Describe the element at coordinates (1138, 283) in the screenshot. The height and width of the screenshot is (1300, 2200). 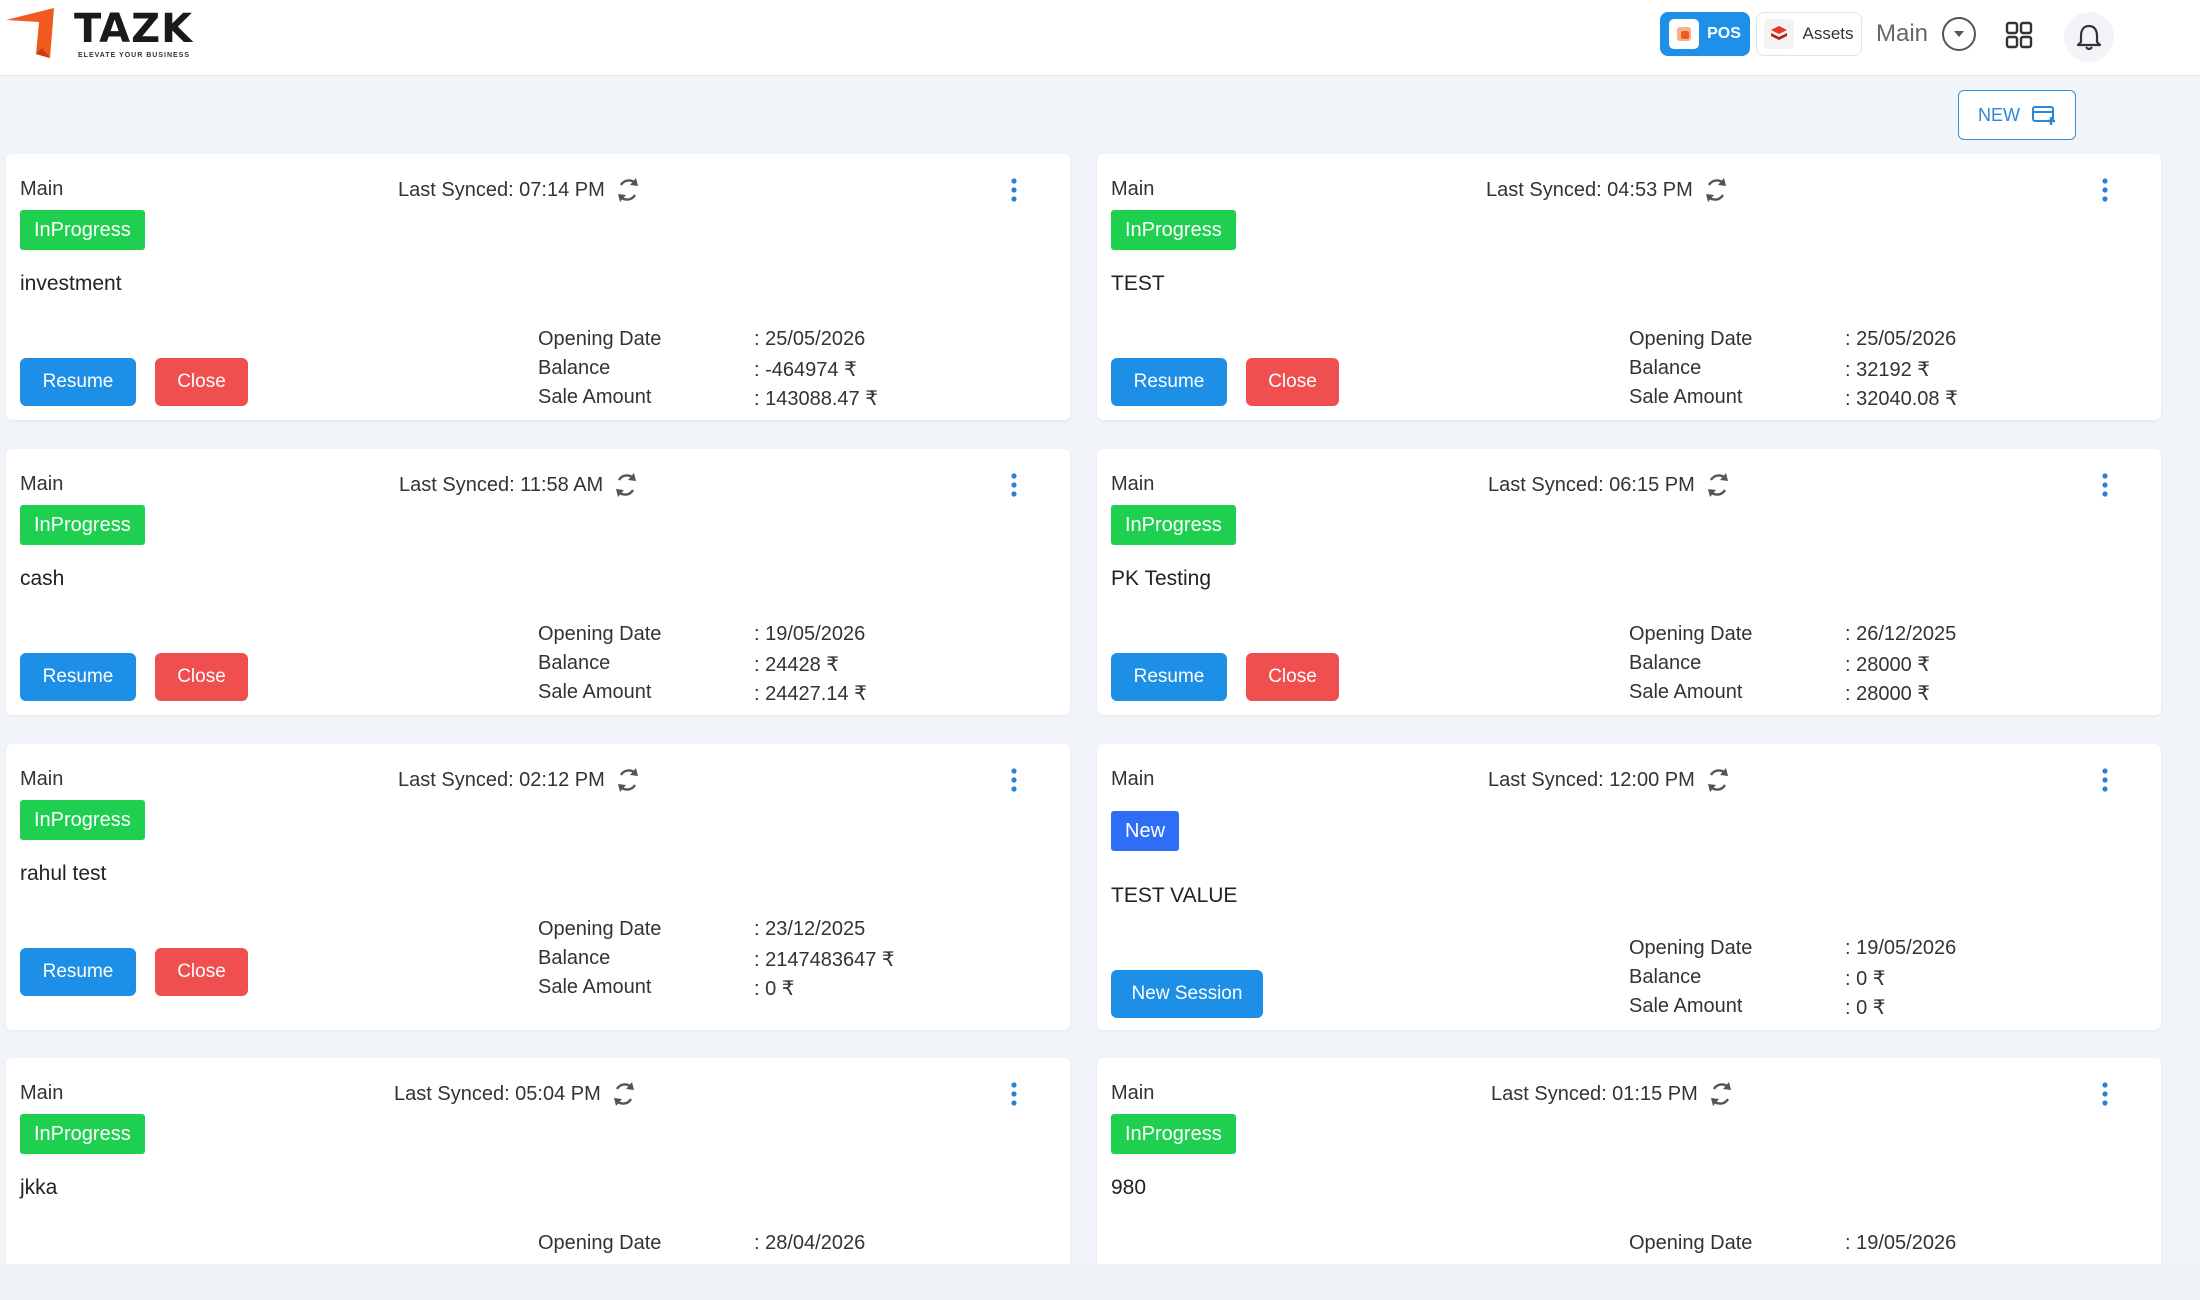
I see `session-name: TEST` at that location.